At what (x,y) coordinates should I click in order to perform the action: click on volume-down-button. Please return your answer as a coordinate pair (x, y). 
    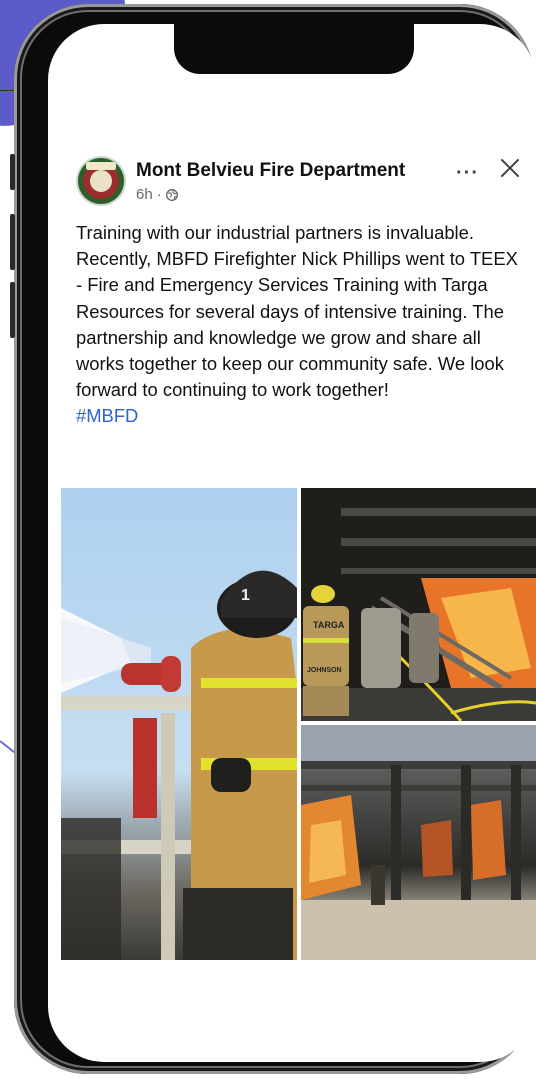
    Looking at the image, I should click on (12, 310).